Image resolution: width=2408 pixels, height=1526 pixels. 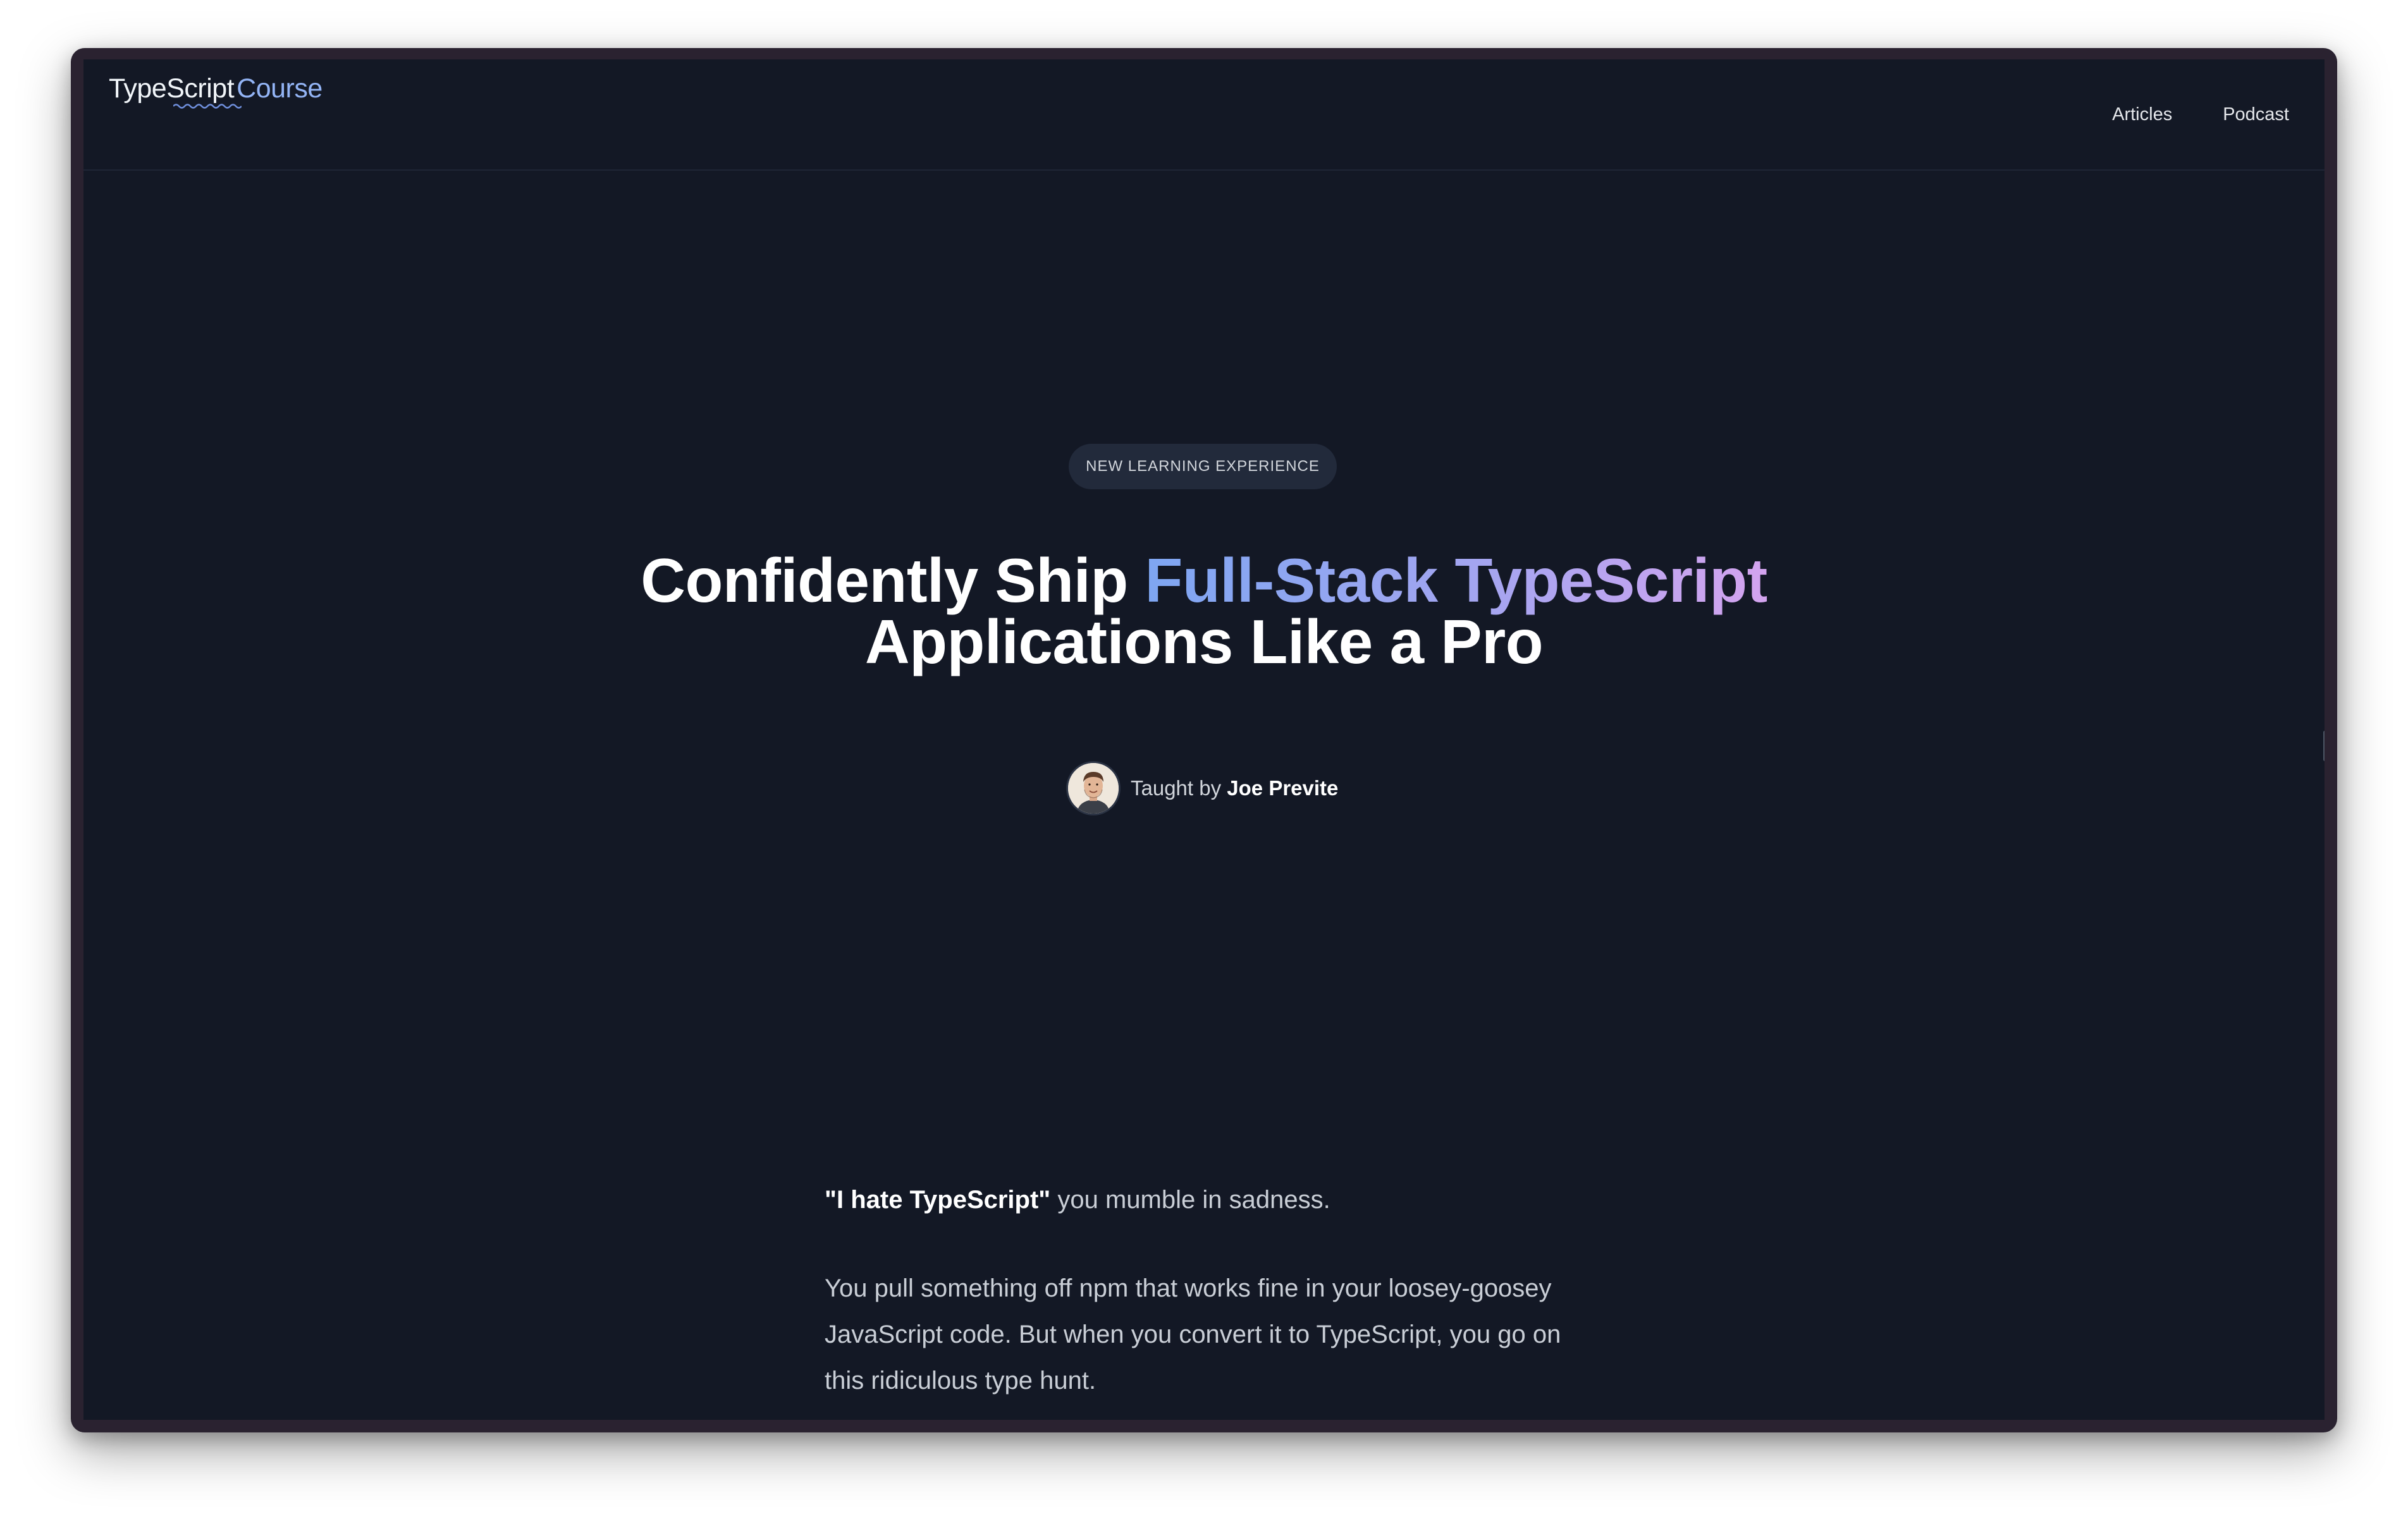 I want to click on nav-links: Articles Podcast, so click(x=2200, y=114).